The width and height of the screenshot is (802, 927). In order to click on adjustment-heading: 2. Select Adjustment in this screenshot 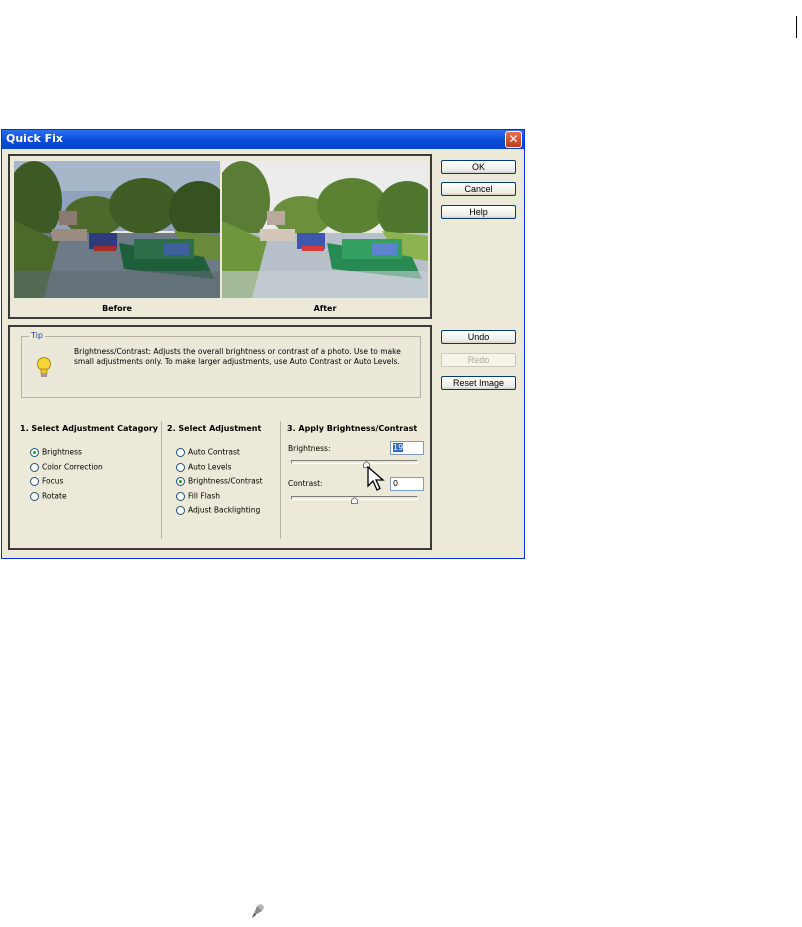, I will do `click(214, 428)`.